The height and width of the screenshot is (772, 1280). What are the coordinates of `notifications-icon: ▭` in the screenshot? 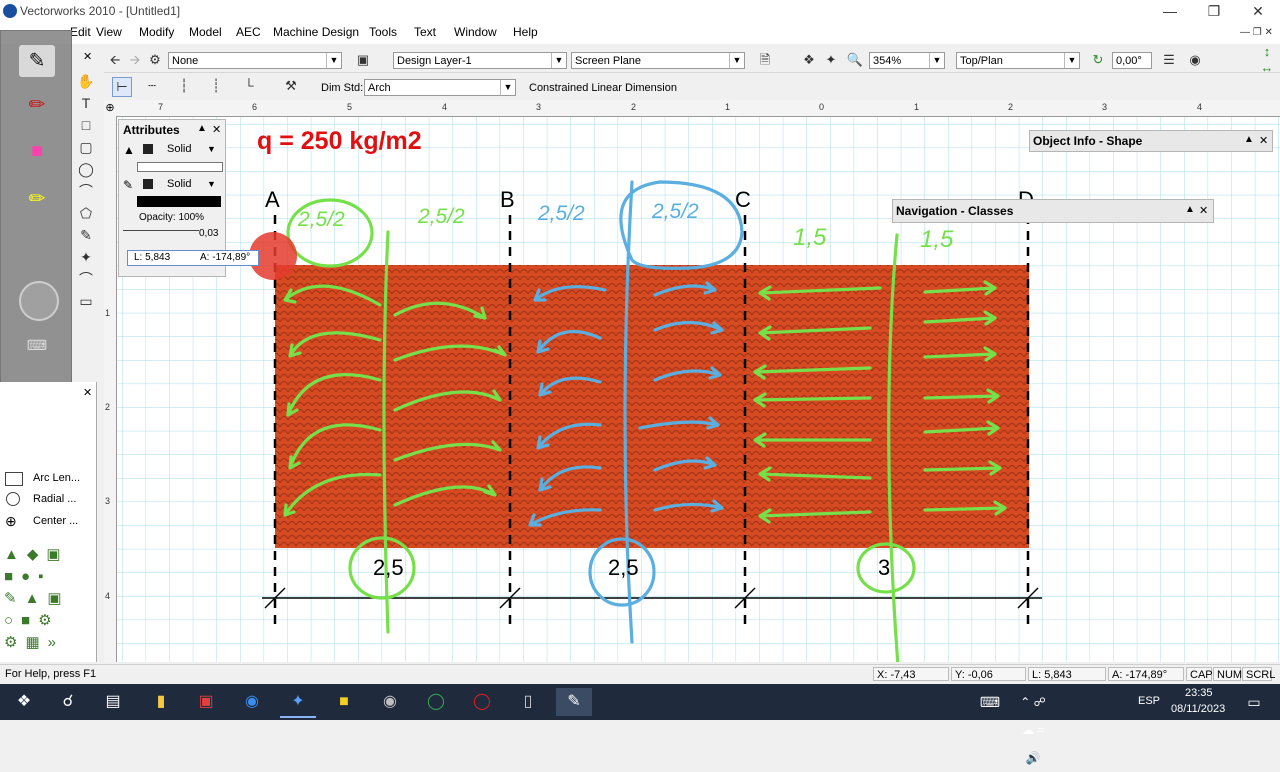 It's located at (1254, 702).